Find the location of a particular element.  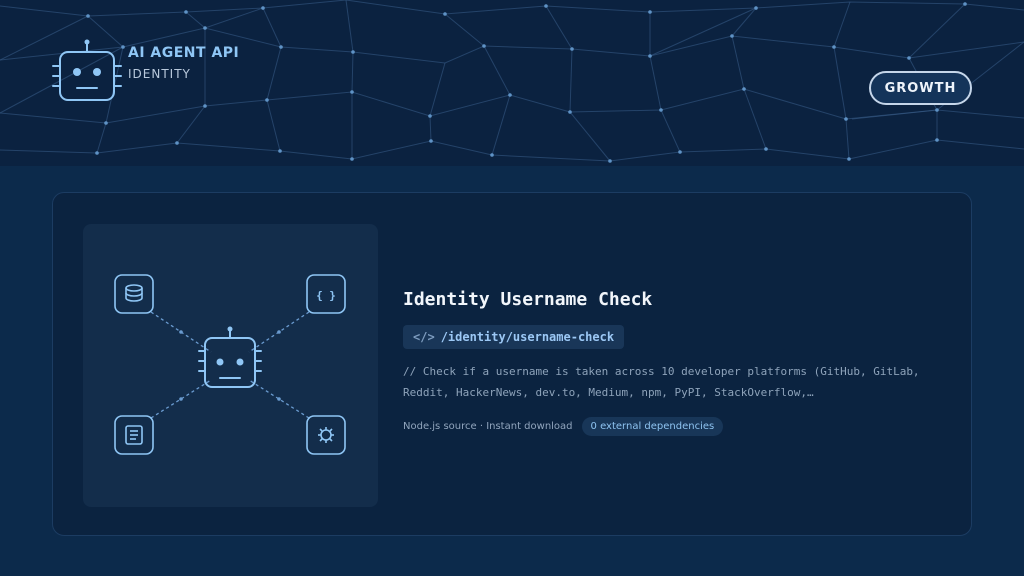

product-title: Identity Username Check is located at coordinates (675, 299).